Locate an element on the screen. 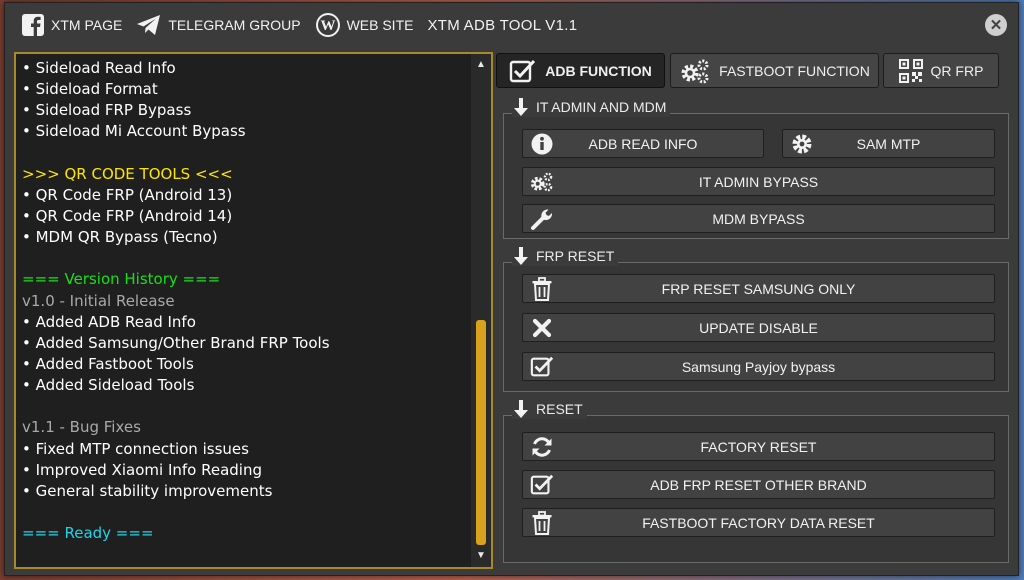 This screenshot has width=1024, height=580. update-disable-button: UPDATE DISABLE is located at coordinates (758, 327).